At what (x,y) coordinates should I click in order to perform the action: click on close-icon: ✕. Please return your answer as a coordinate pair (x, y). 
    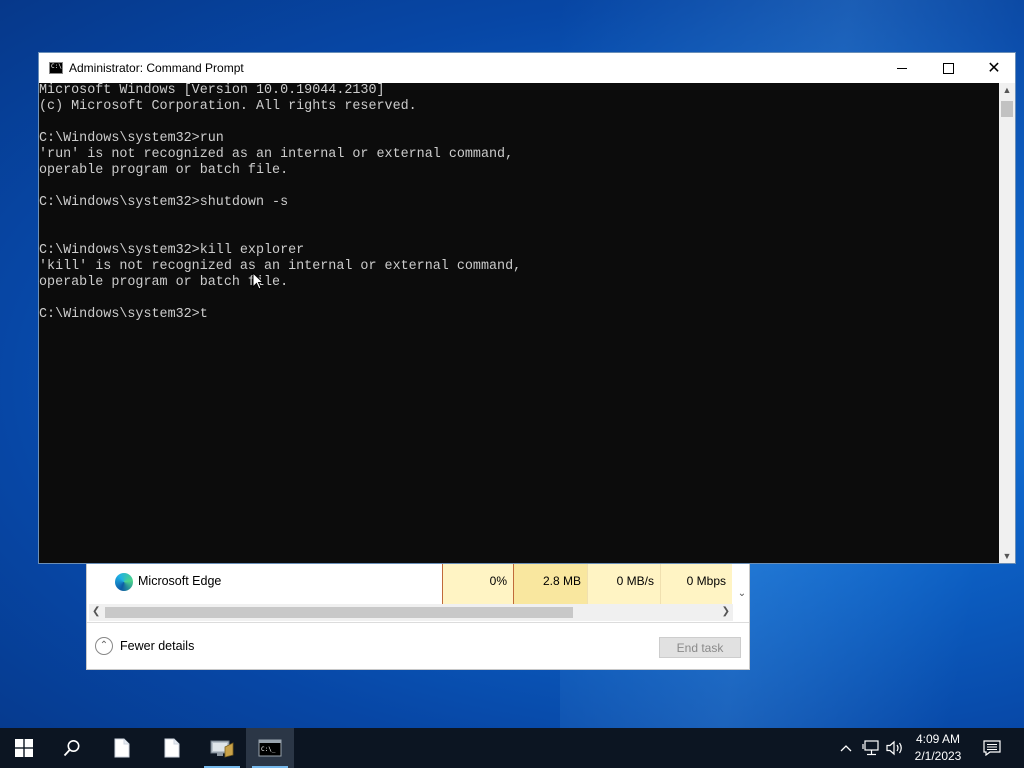
    Looking at the image, I should click on (994, 67).